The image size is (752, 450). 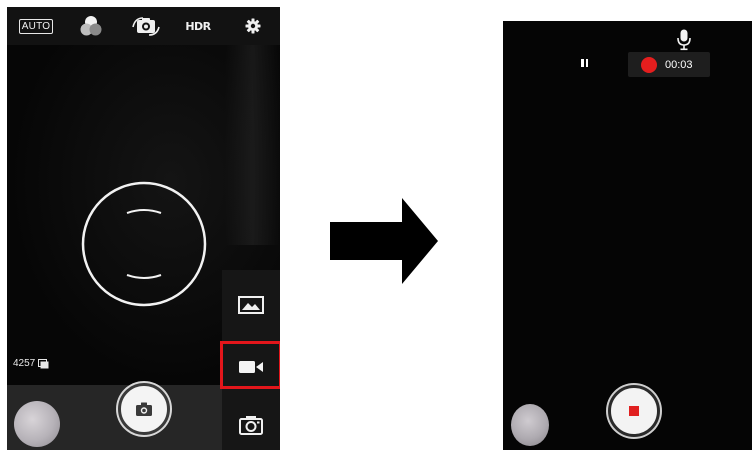 I want to click on remaining-shots: 4257, so click(x=31, y=363).